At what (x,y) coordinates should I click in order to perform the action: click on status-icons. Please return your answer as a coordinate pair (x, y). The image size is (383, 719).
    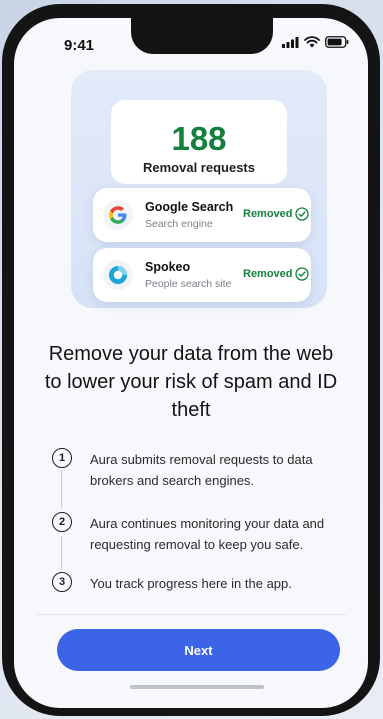
    Looking at the image, I should click on (315, 42).